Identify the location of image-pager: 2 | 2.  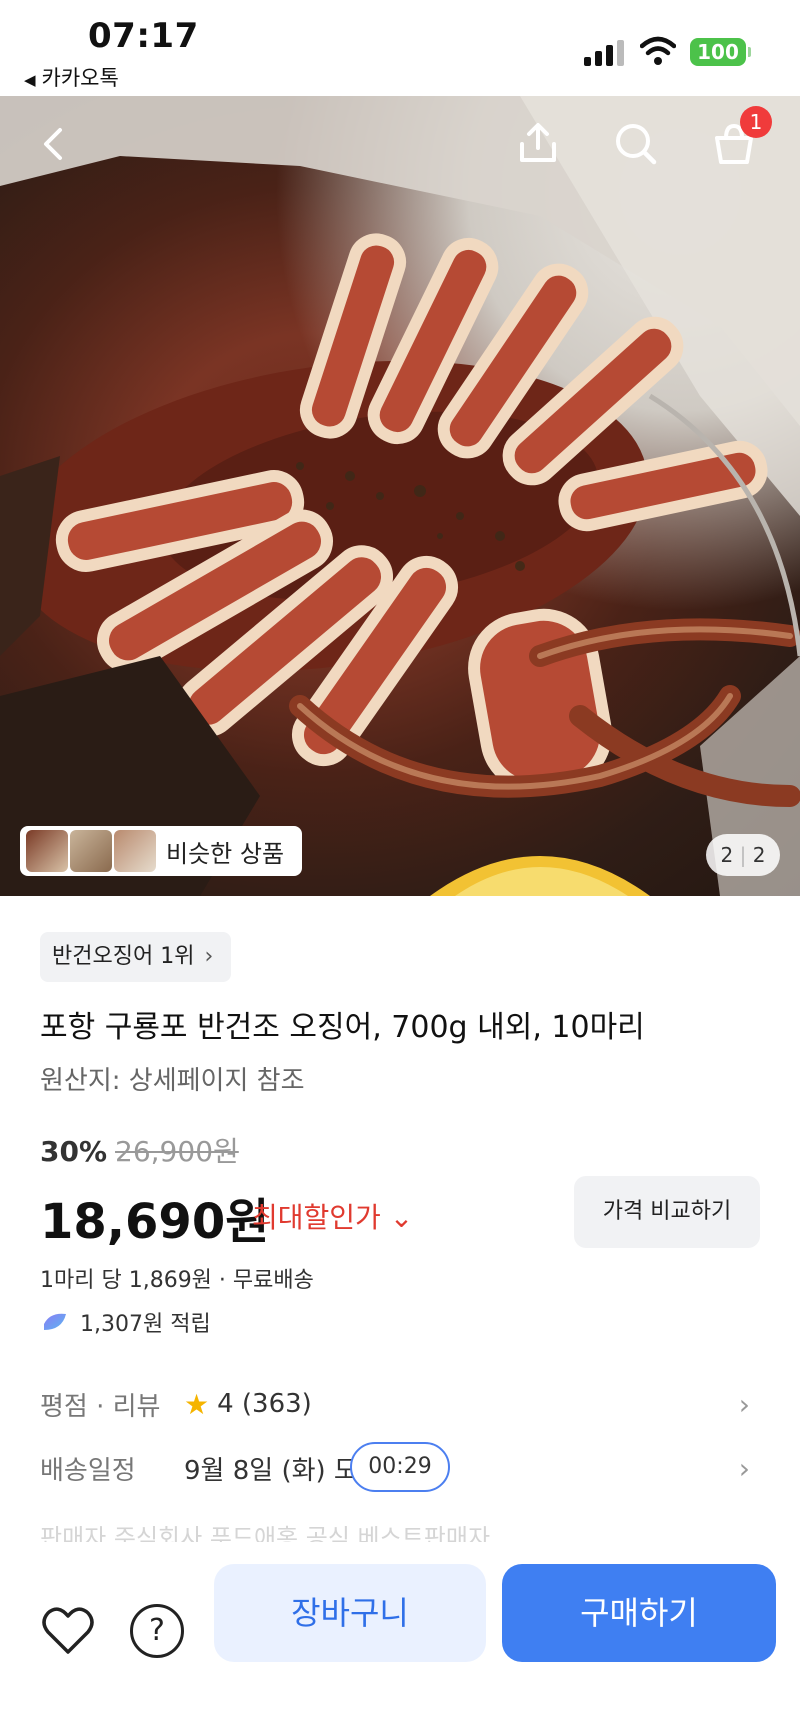
(743, 855).